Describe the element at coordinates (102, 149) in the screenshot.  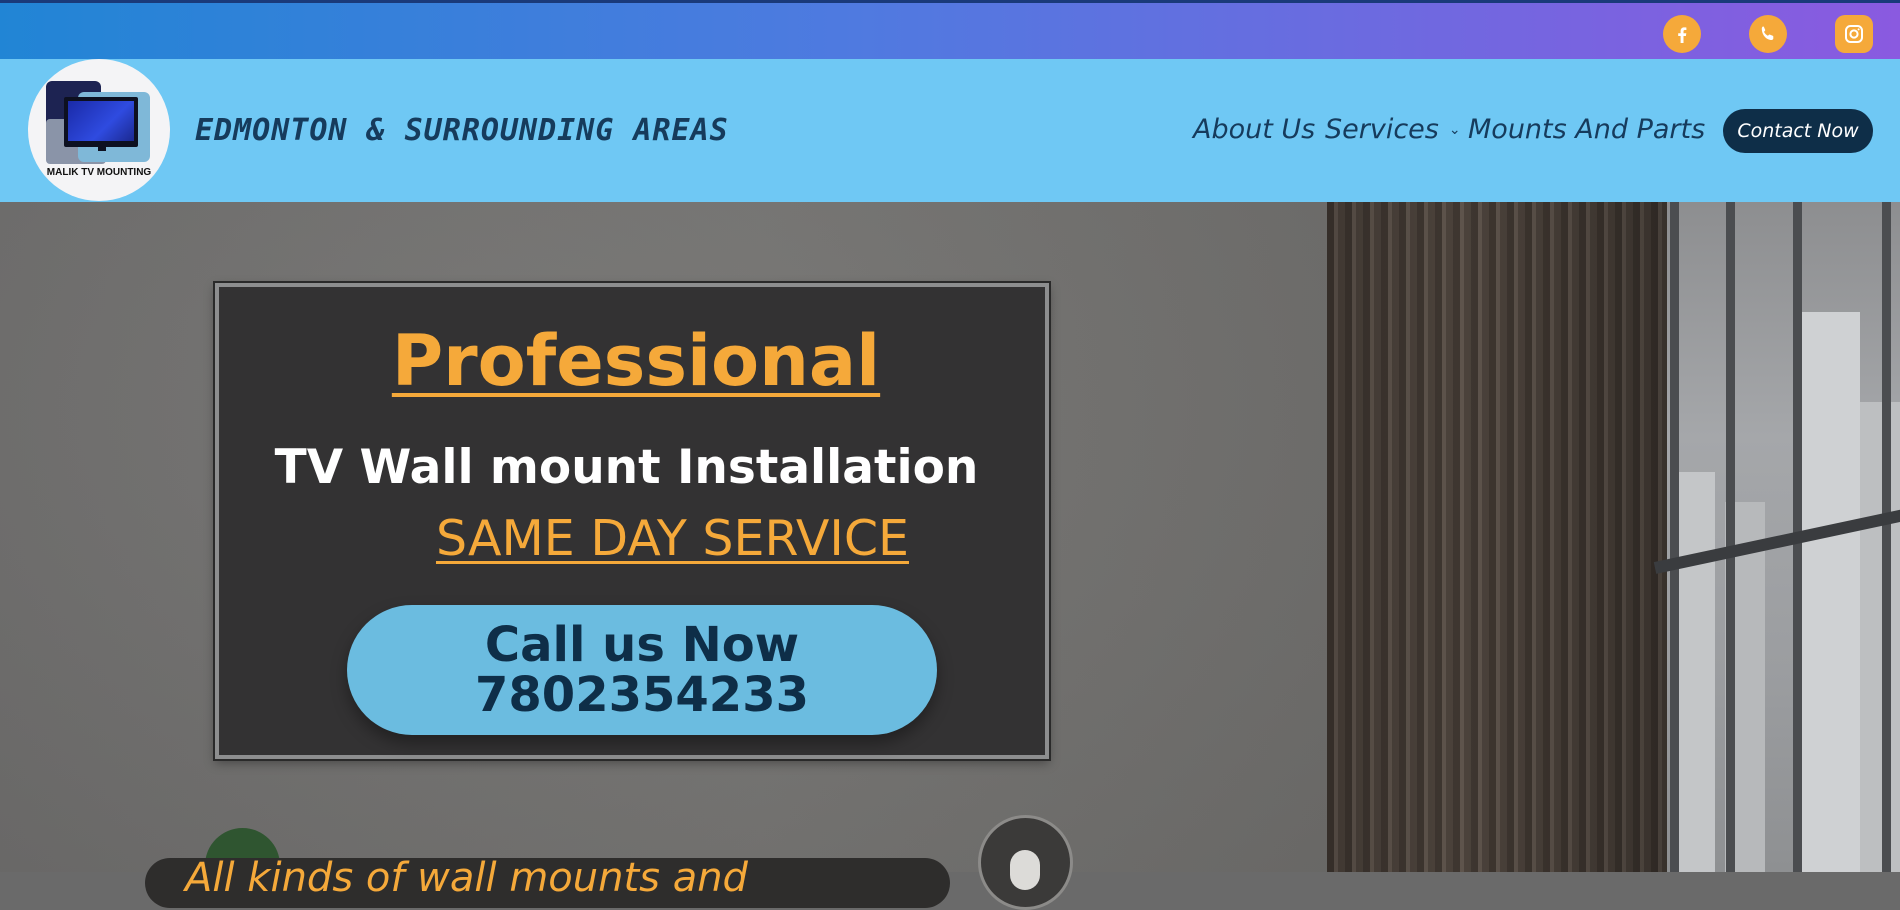
I see `tv-stand` at that location.